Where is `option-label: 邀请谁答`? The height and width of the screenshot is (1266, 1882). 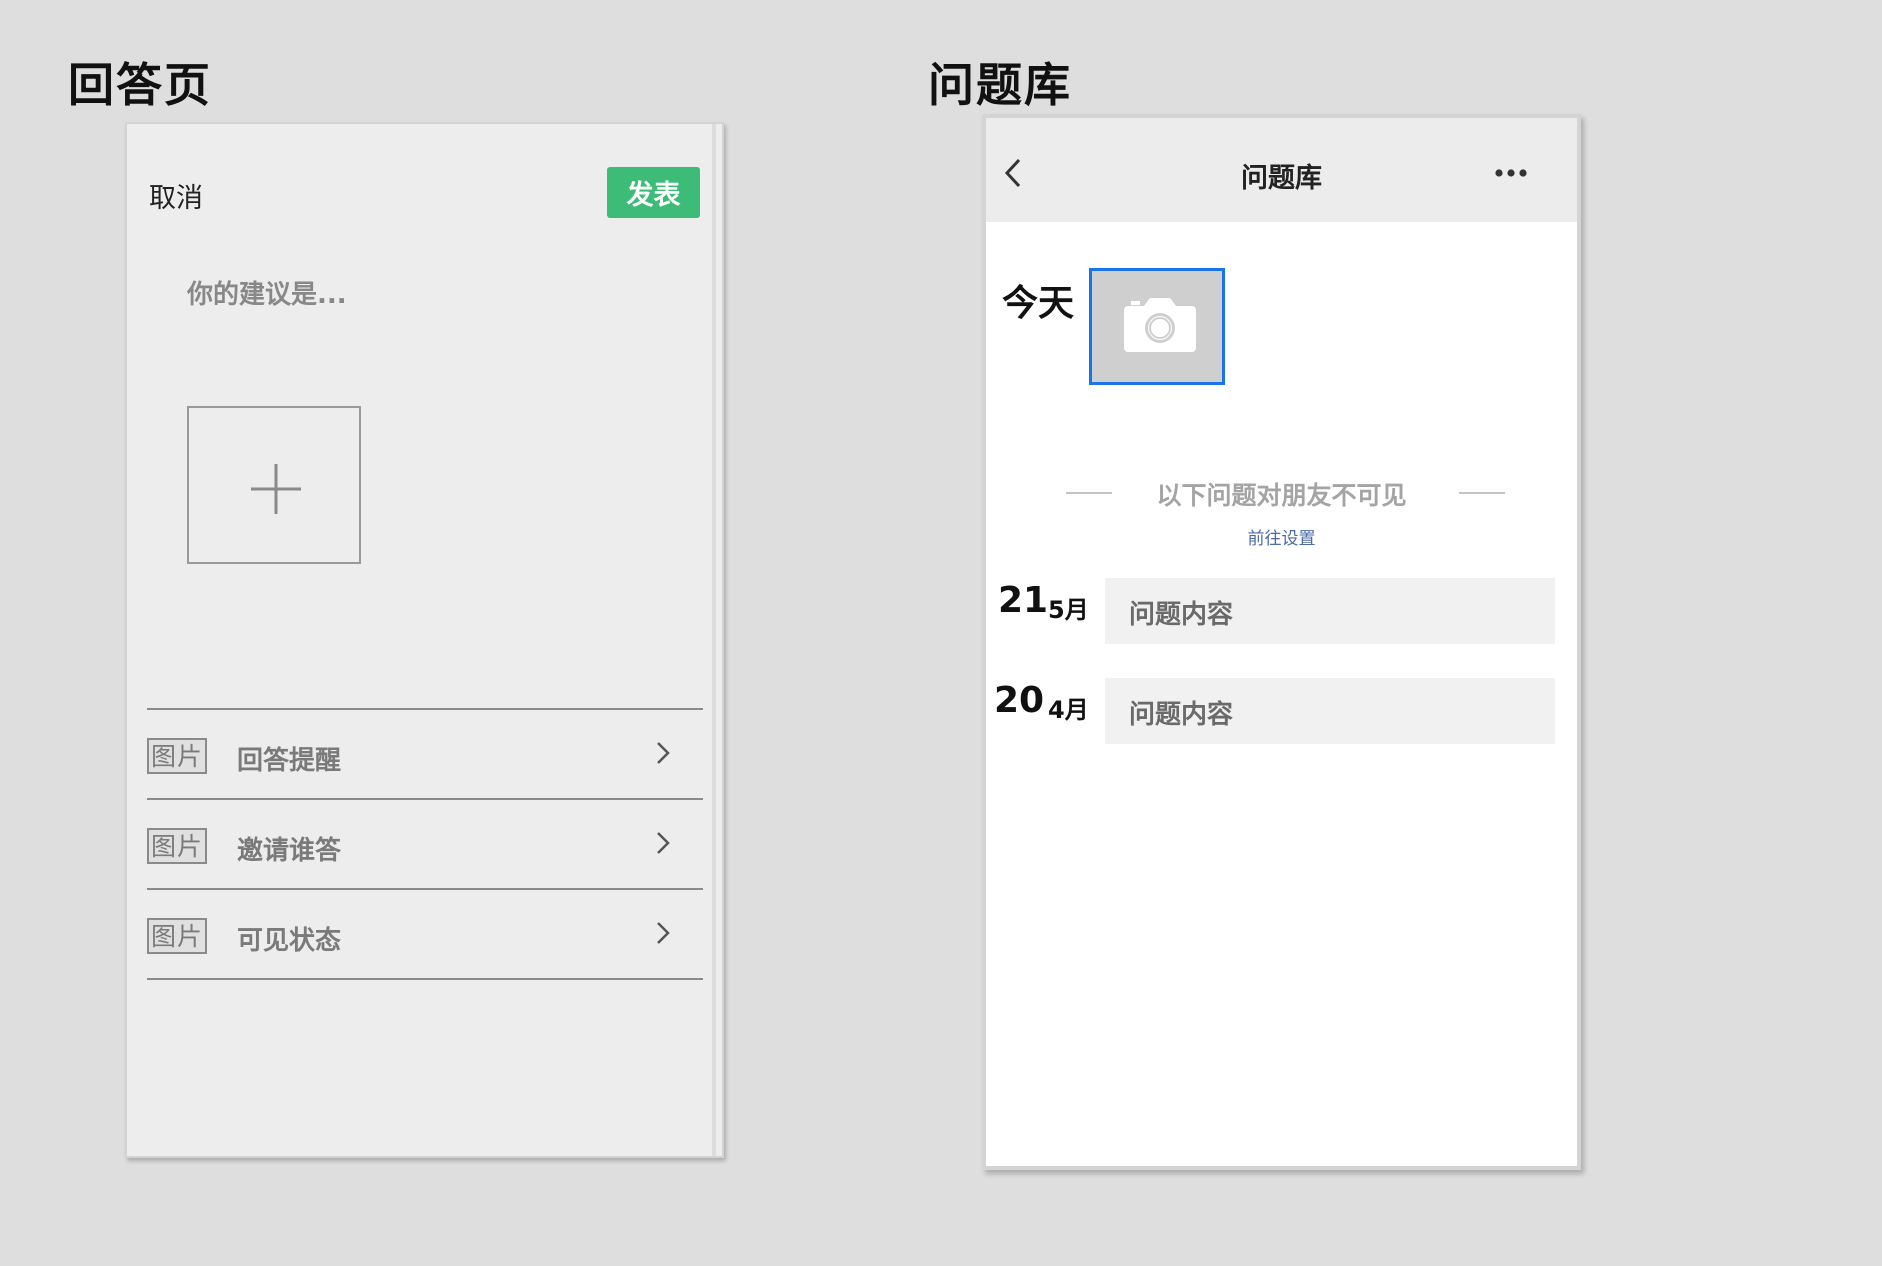
option-label: 邀请谁答 is located at coordinates (289, 851).